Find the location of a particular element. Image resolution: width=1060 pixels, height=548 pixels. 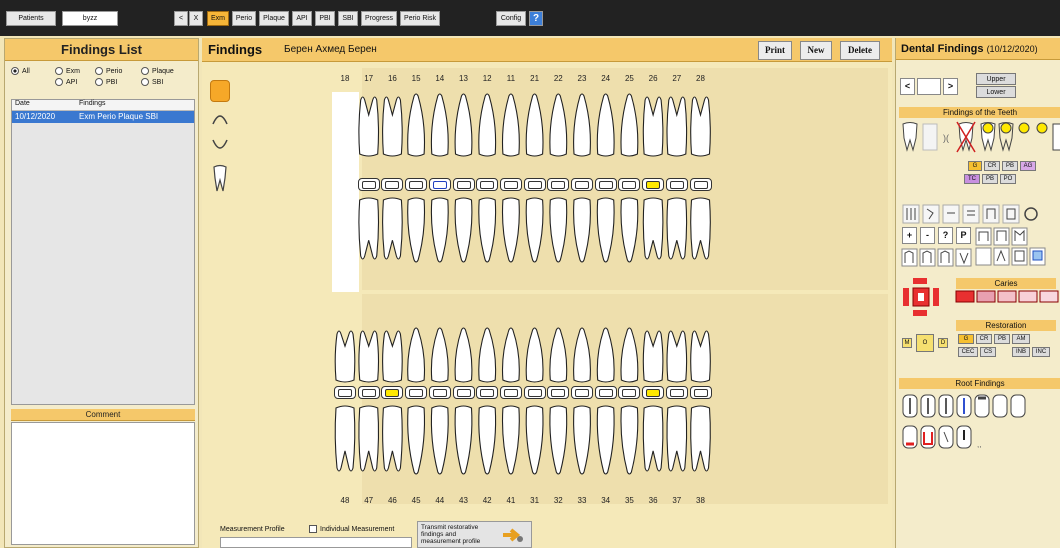

restoration-tag-g: G is located at coordinates (966, 339).